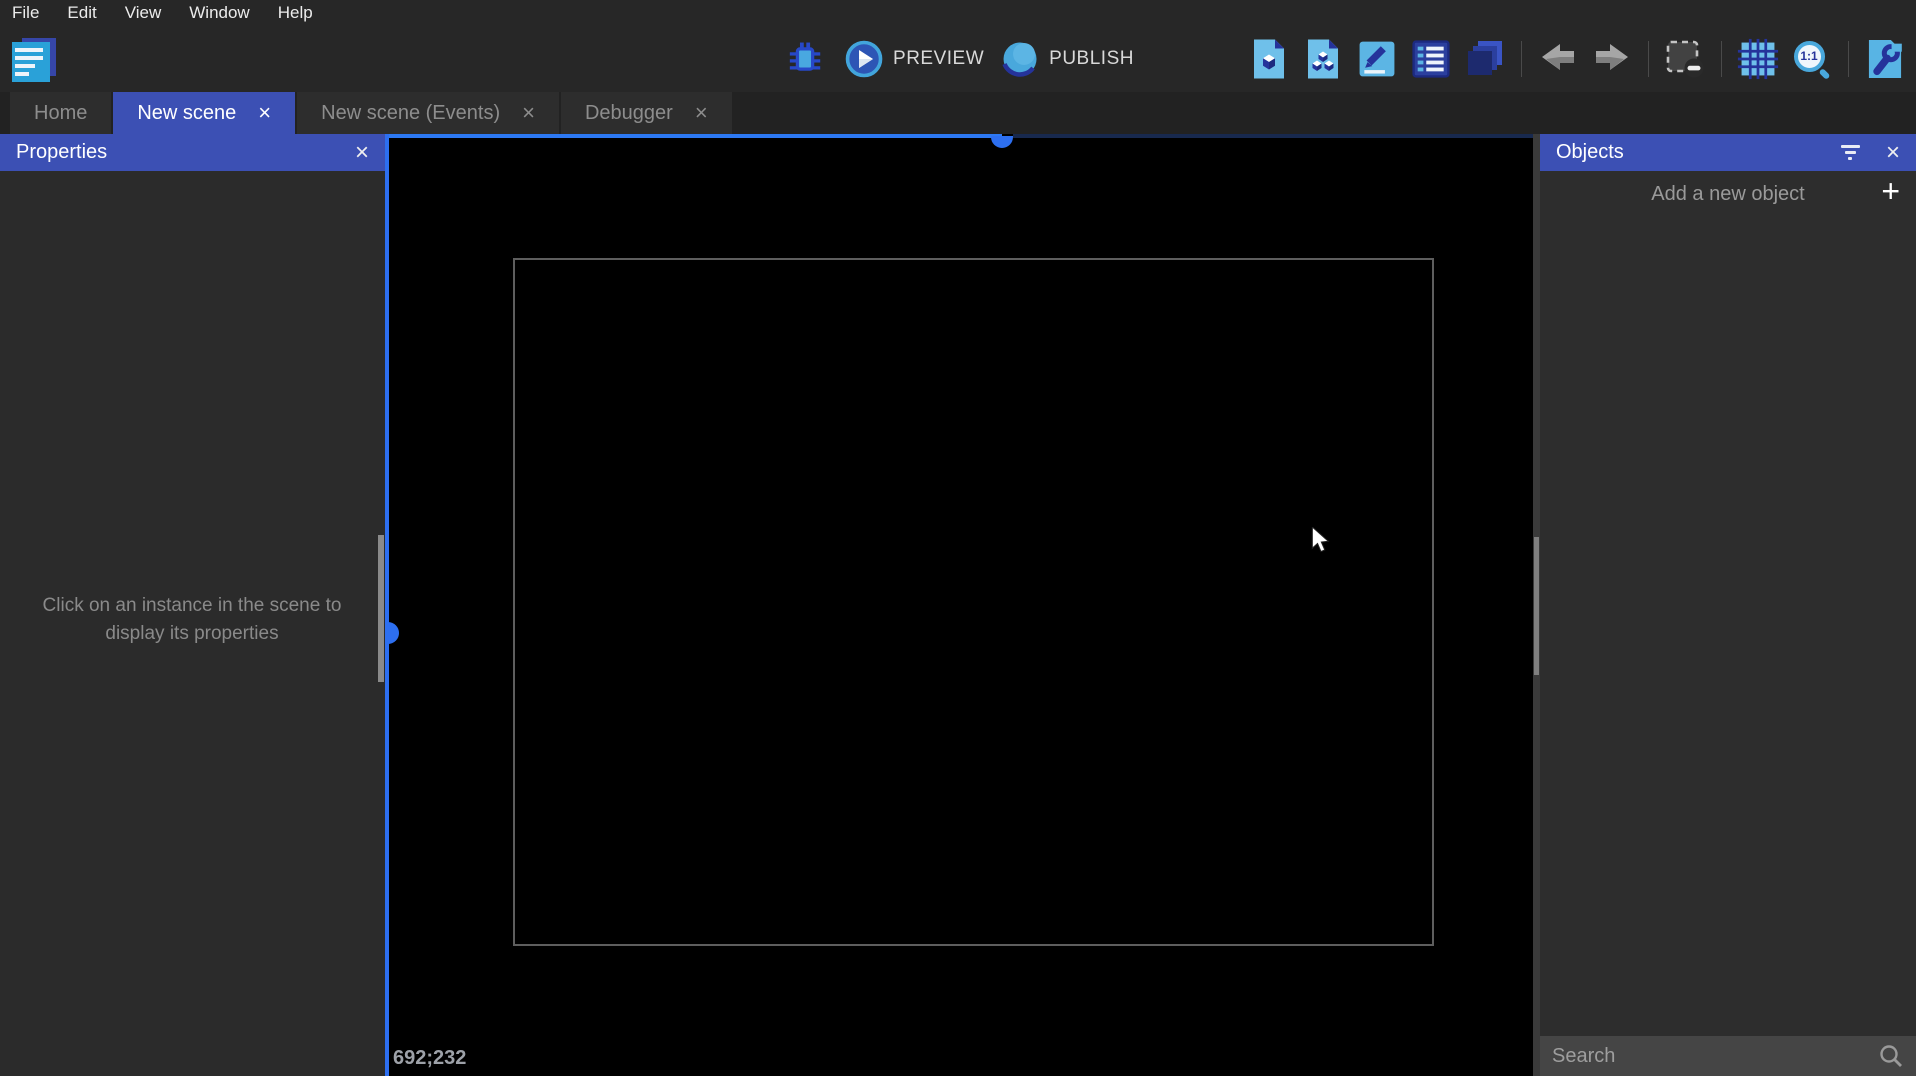 This screenshot has width=1916, height=1076. I want to click on zoom-original-button: 1:1, so click(1812, 59).